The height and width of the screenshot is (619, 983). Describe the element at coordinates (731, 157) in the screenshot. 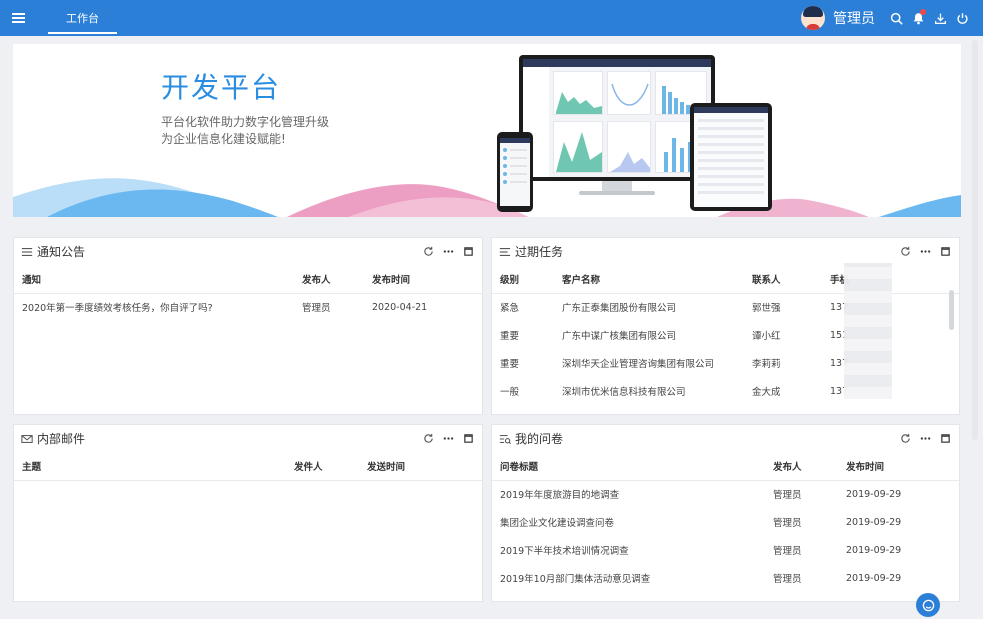

I see `tablet-illustration` at that location.